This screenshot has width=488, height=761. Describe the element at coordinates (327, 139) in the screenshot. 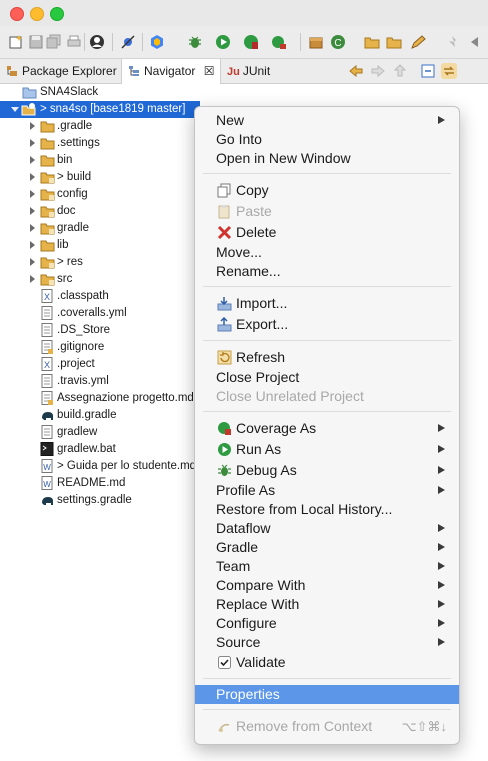

I see `menu-item-go-into: Go Into` at that location.